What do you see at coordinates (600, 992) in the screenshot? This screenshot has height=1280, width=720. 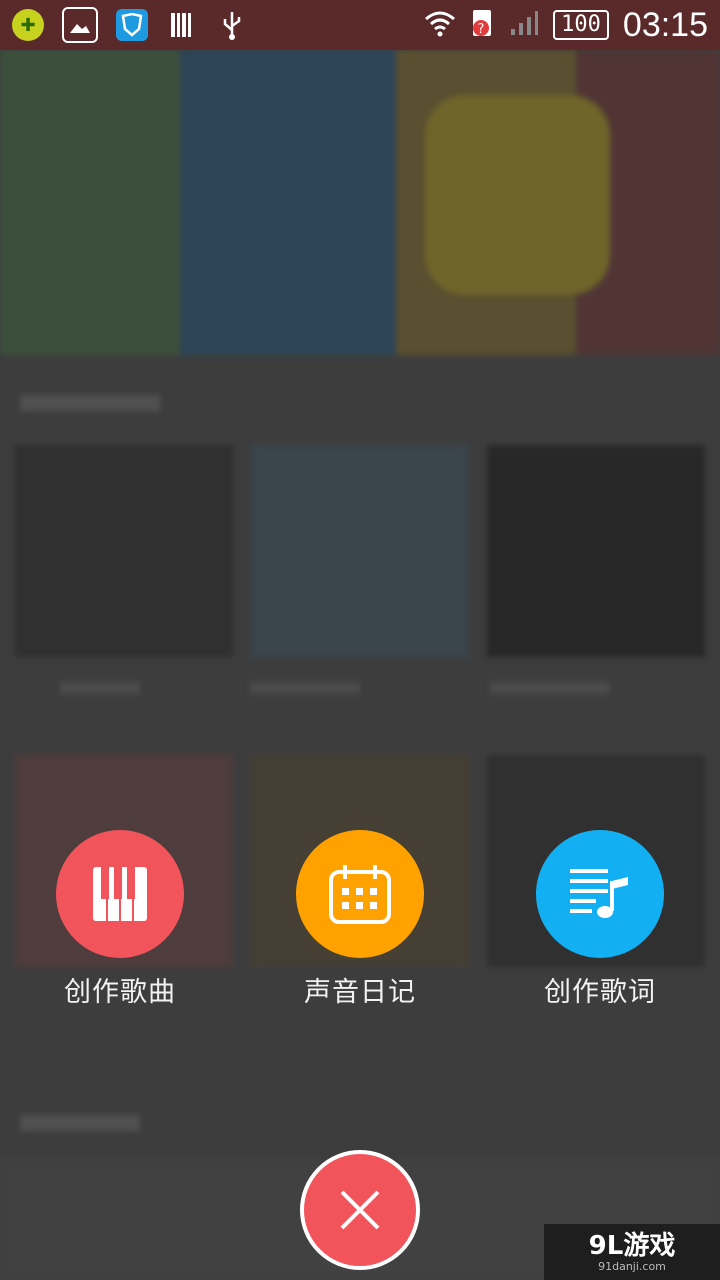 I see `create-lyrics-label: 创作歌词` at bounding box center [600, 992].